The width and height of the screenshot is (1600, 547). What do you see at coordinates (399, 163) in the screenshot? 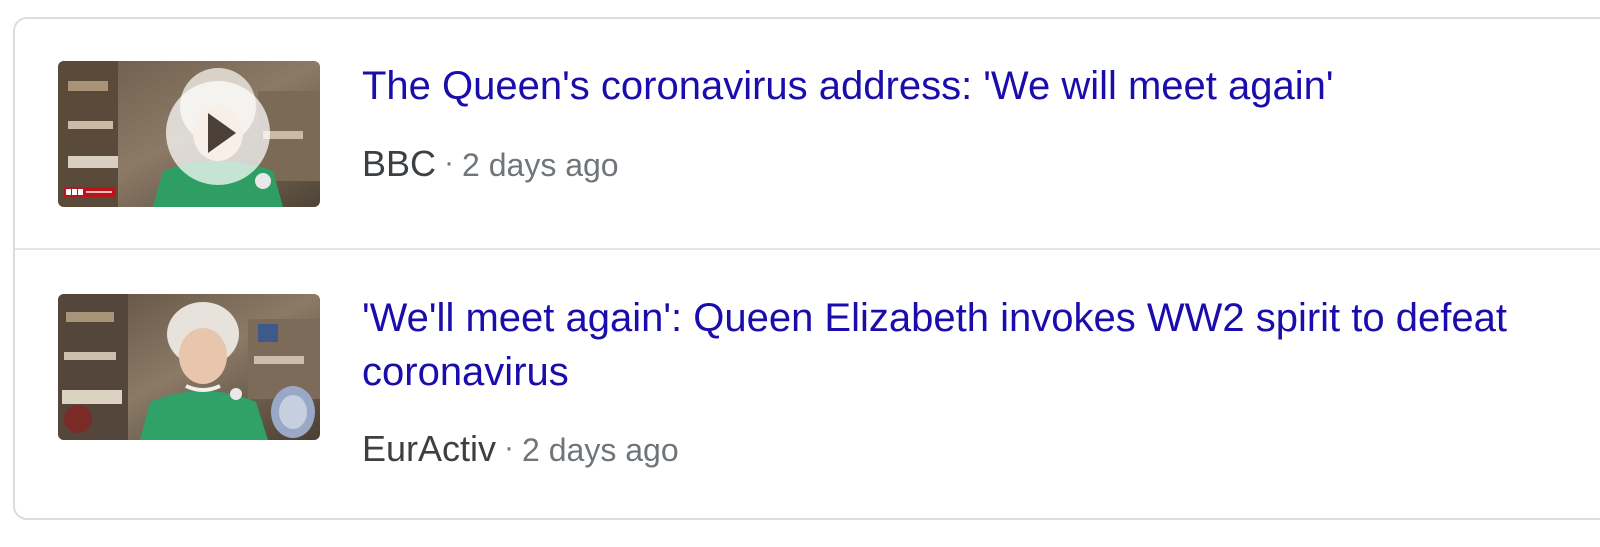
I see `story-source: BBC` at bounding box center [399, 163].